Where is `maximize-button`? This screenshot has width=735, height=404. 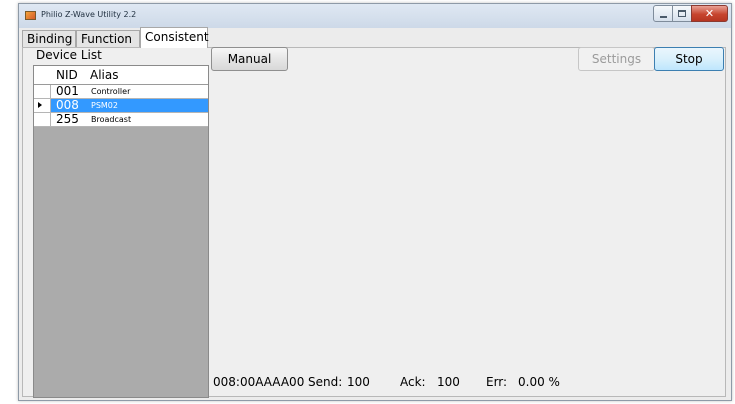 maximize-button is located at coordinates (682, 13).